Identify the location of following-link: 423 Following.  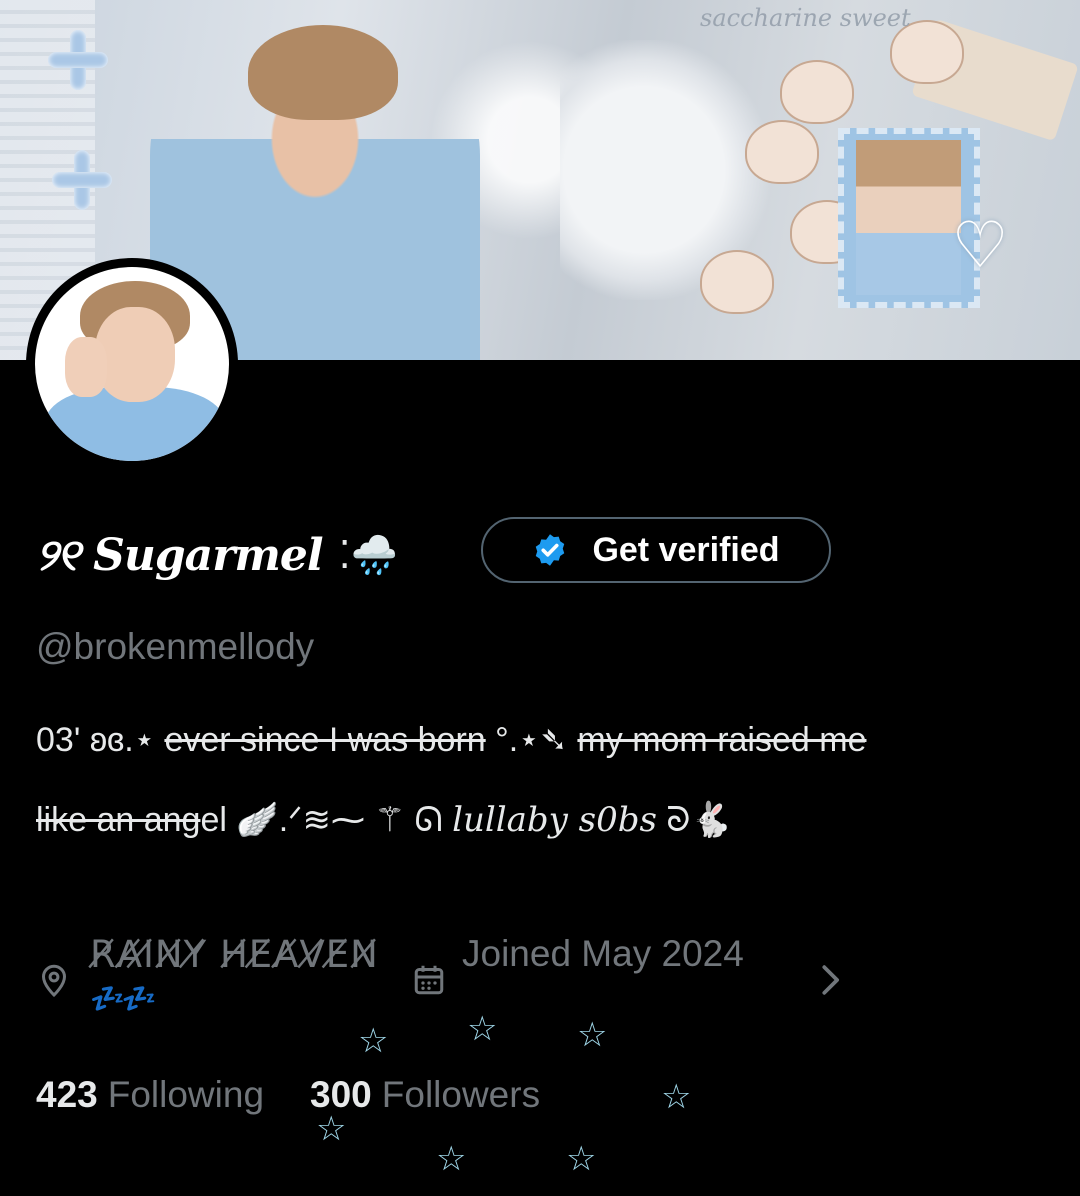
(150, 1095).